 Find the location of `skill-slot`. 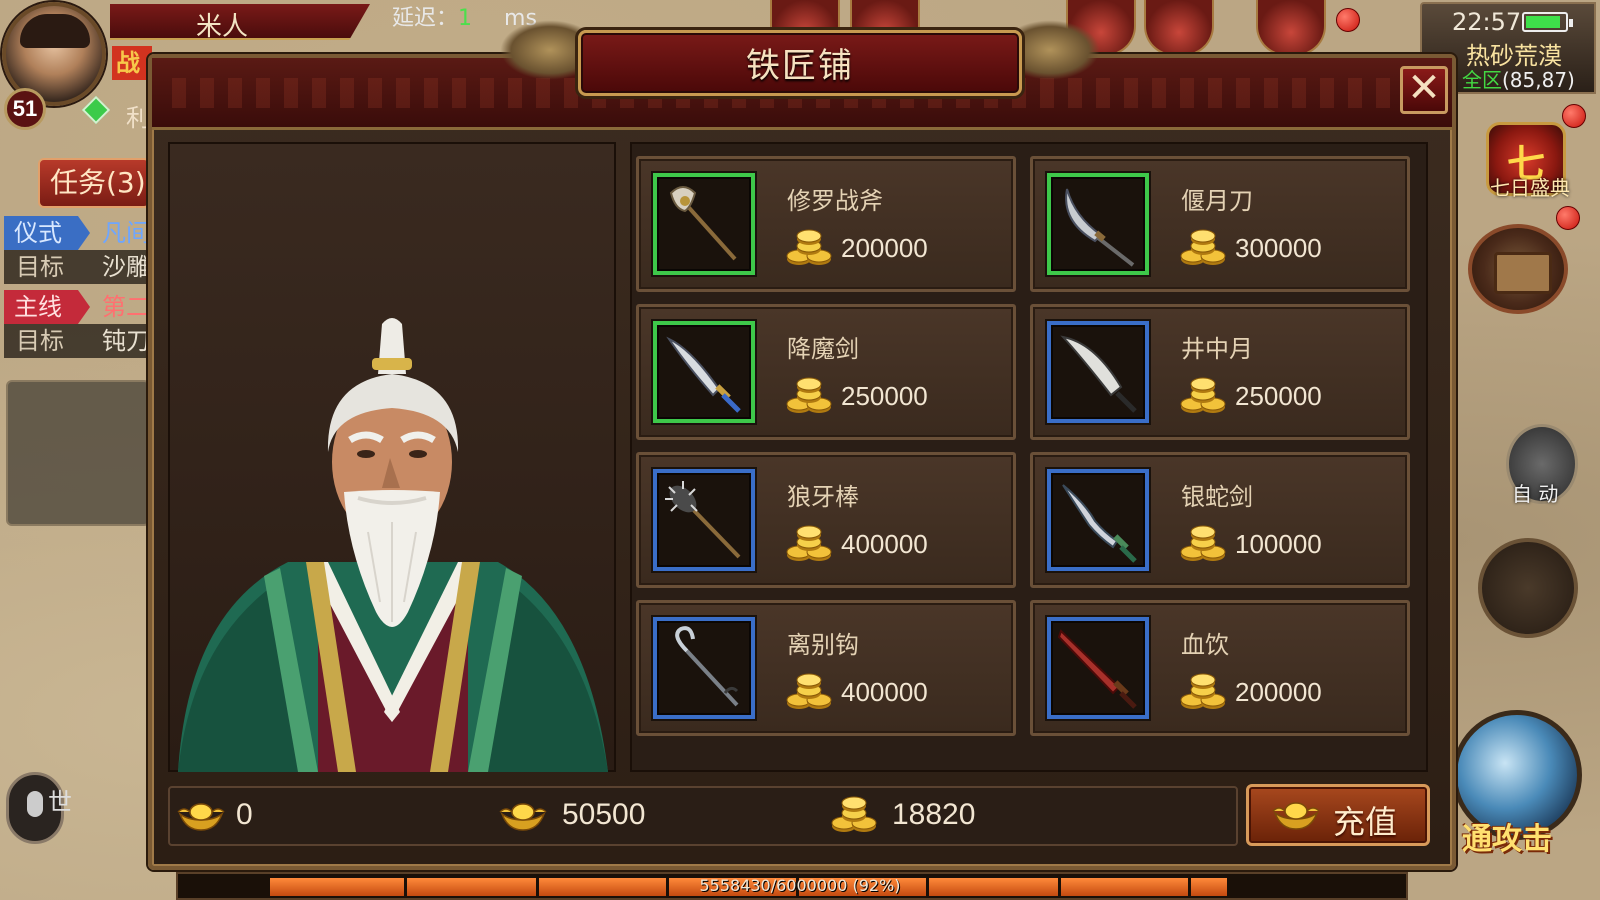

skill-slot is located at coordinates (1528, 588).